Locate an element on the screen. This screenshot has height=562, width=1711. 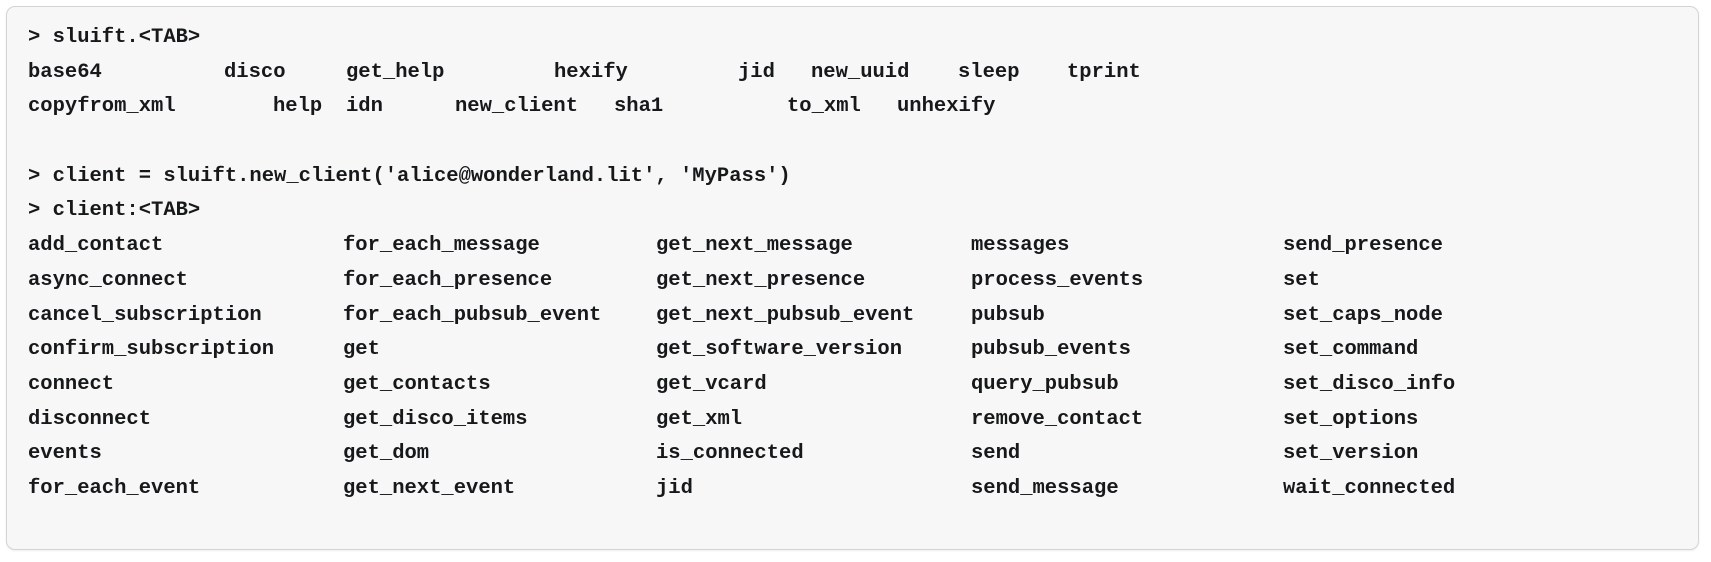
client-method-item: get is located at coordinates (361, 350).